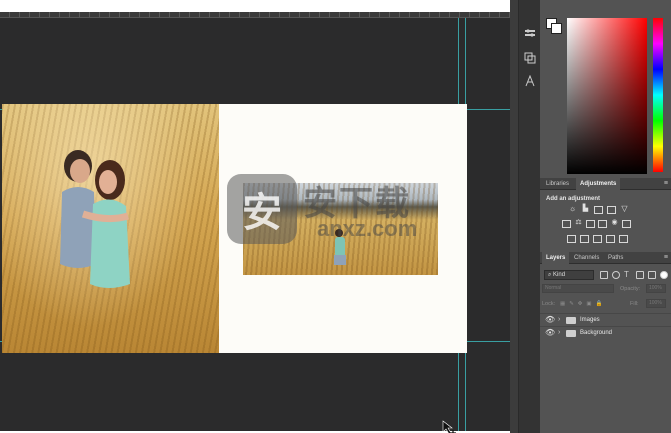 This screenshot has height=433, width=671. What do you see at coordinates (95, 219) in the screenshot?
I see `couple-figure` at bounding box center [95, 219].